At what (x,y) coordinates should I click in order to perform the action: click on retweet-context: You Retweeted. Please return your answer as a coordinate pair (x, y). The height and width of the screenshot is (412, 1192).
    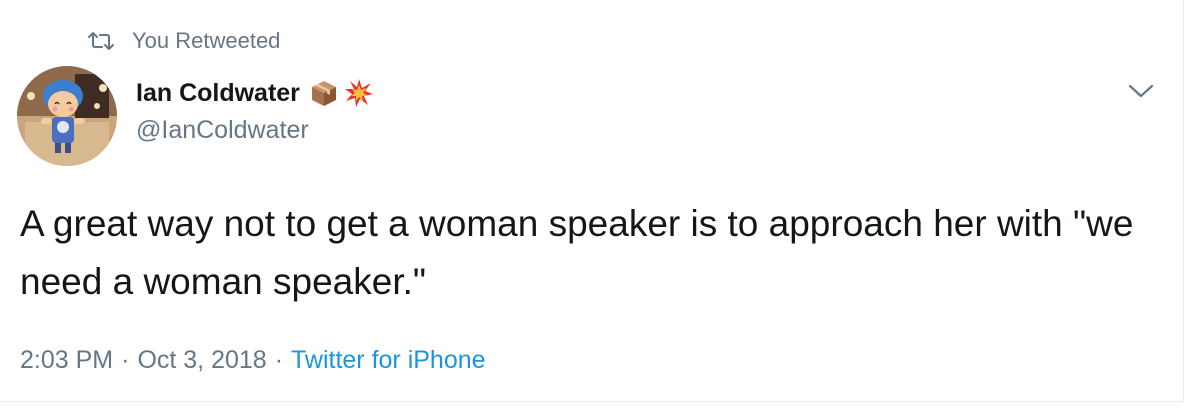
    Looking at the image, I should click on (184, 41).